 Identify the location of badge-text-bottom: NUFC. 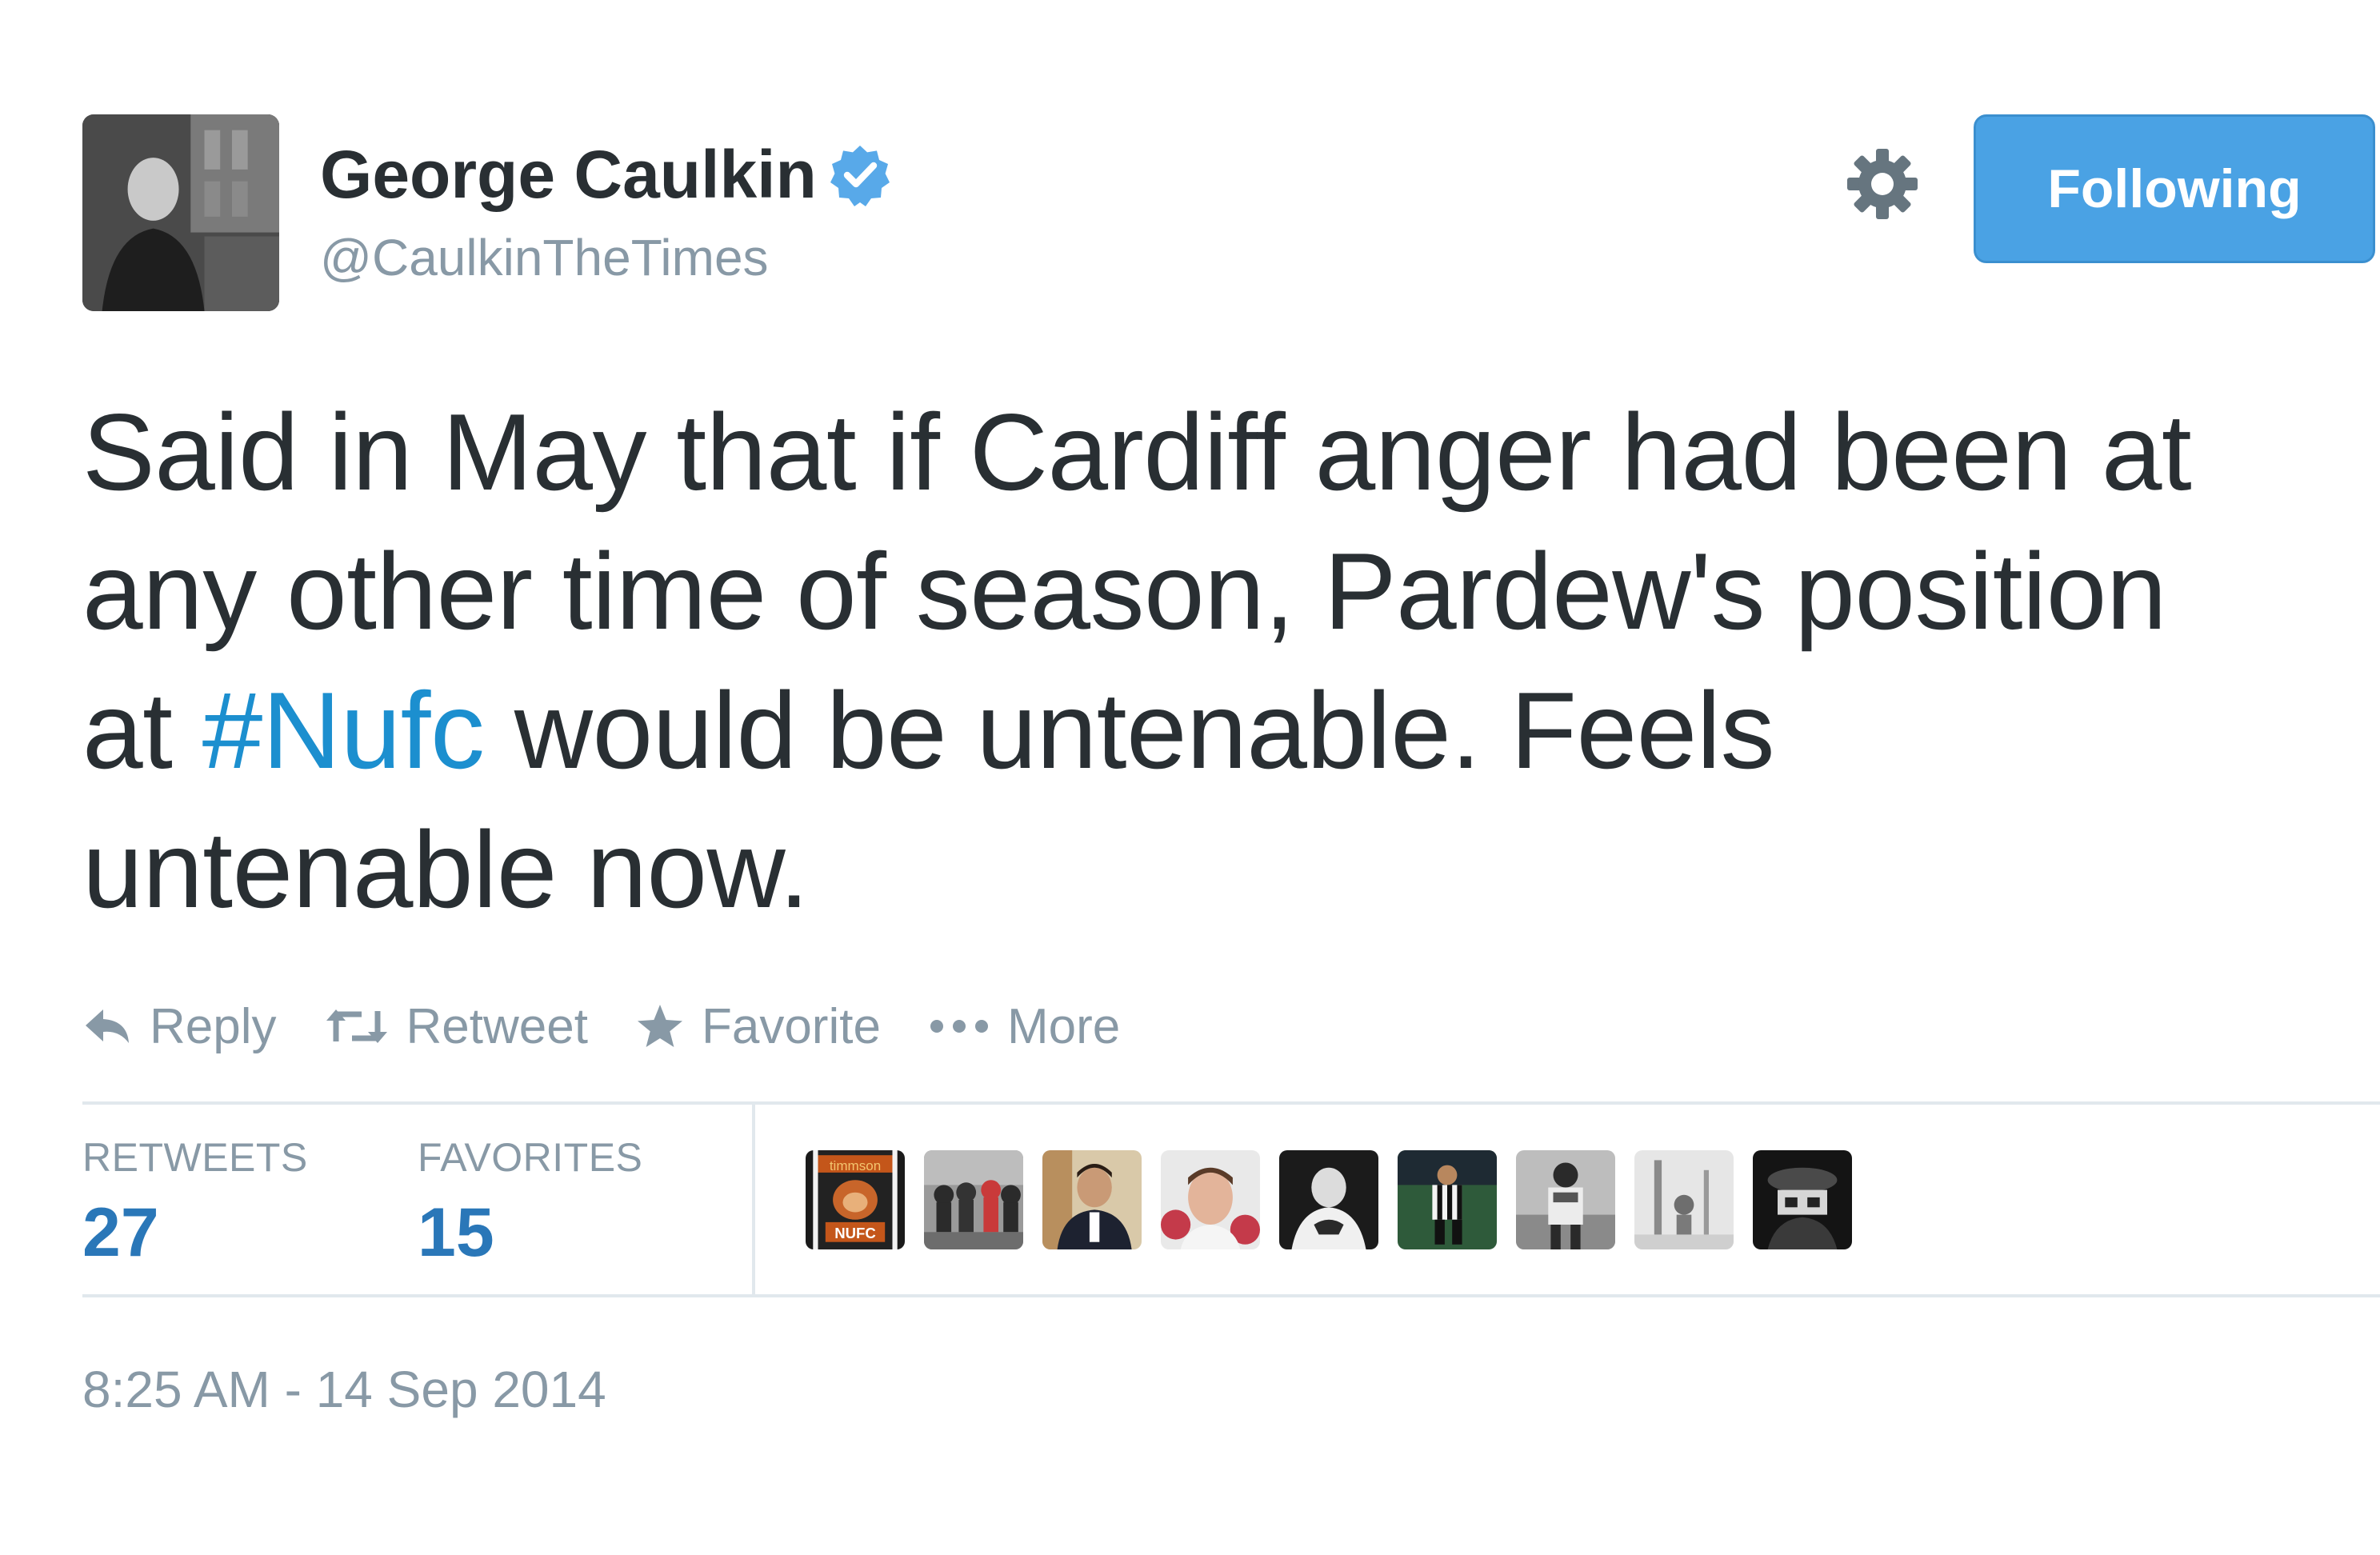
(855, 1233).